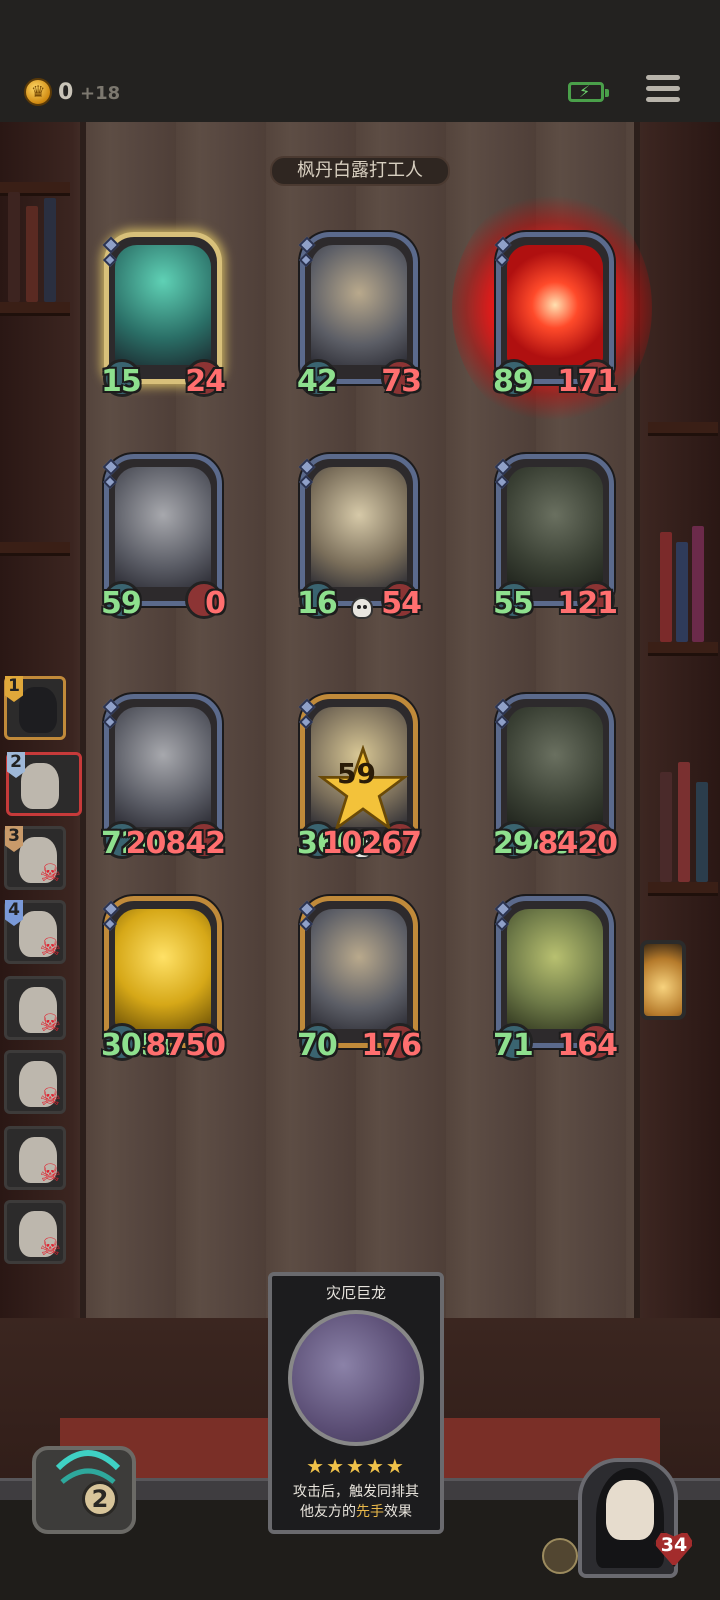 The height and width of the screenshot is (1600, 720). What do you see at coordinates (215, 603) in the screenshot?
I see `health-value: 0` at bounding box center [215, 603].